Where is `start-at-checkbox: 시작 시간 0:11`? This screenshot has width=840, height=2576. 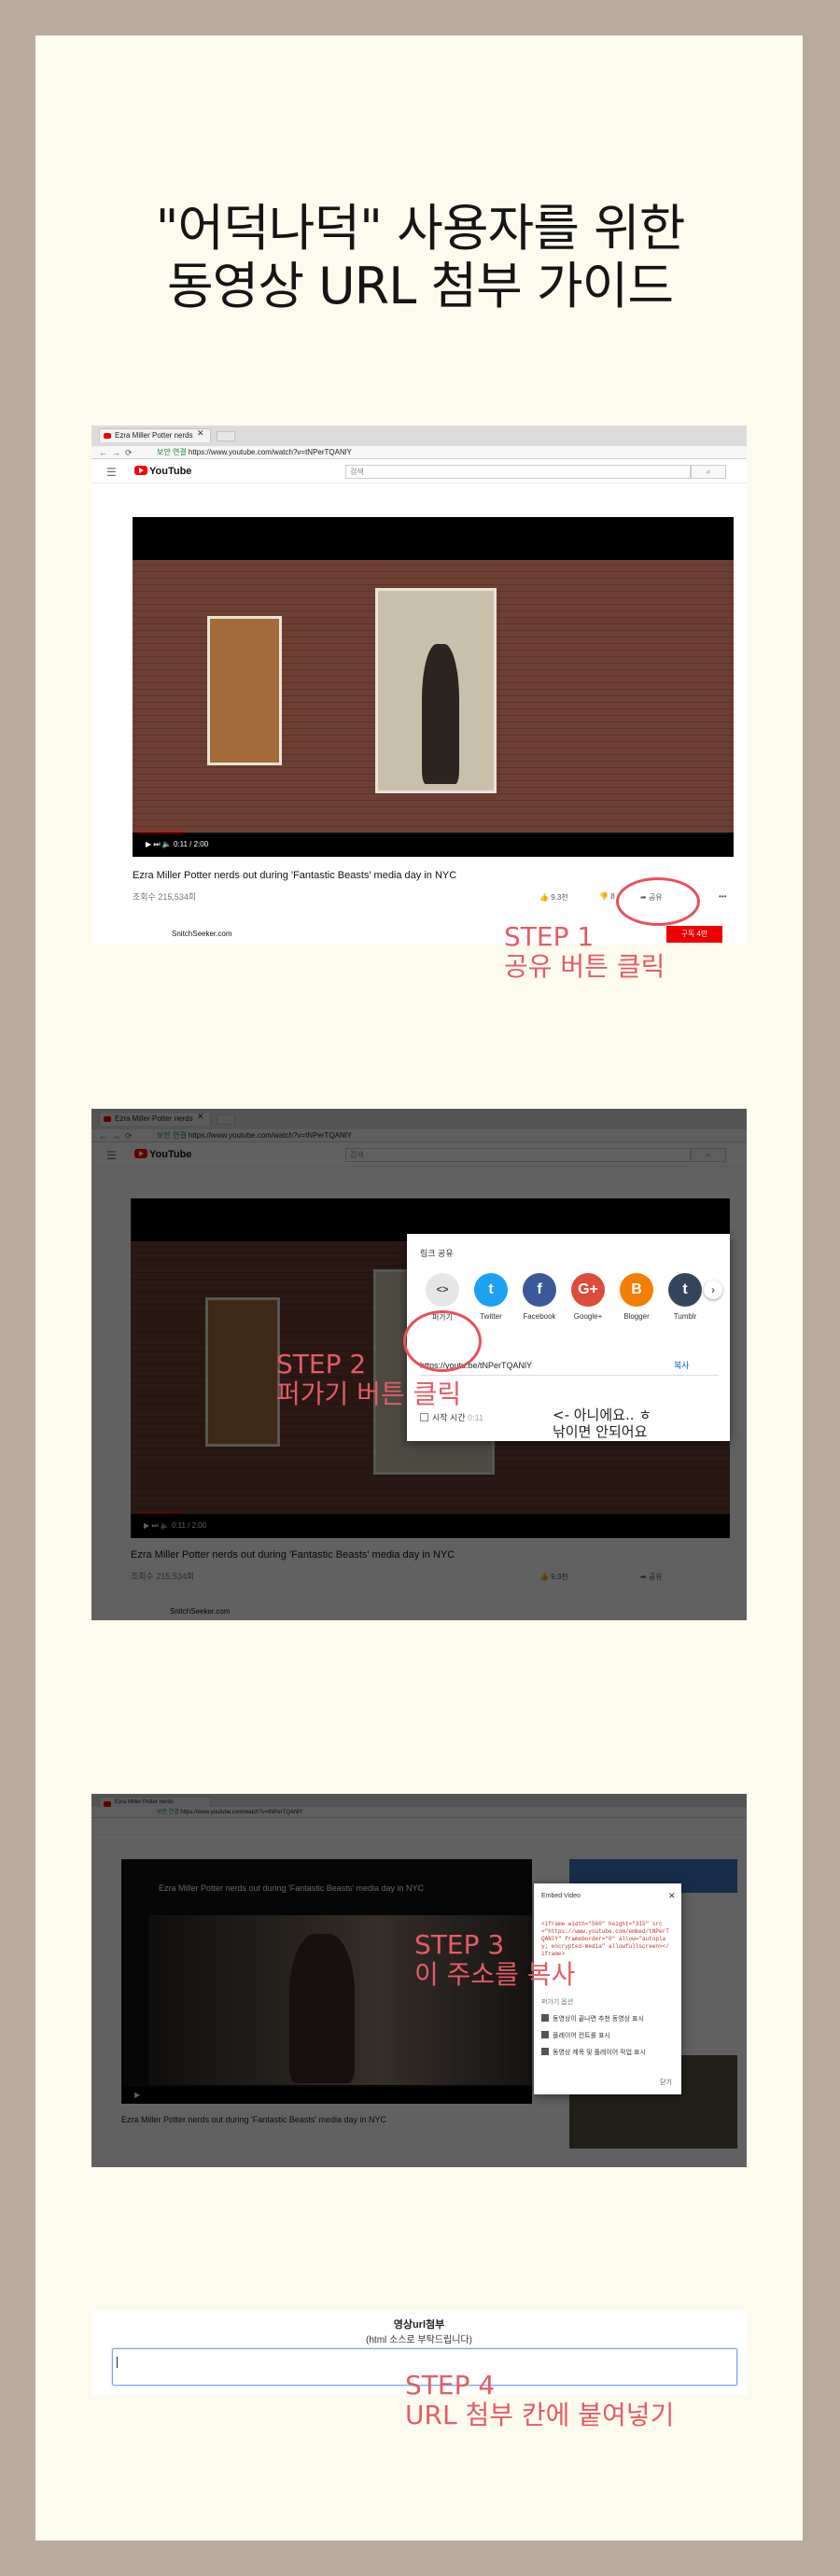
start-at-checkbox: 시작 시간 0:11 is located at coordinates (451, 1417).